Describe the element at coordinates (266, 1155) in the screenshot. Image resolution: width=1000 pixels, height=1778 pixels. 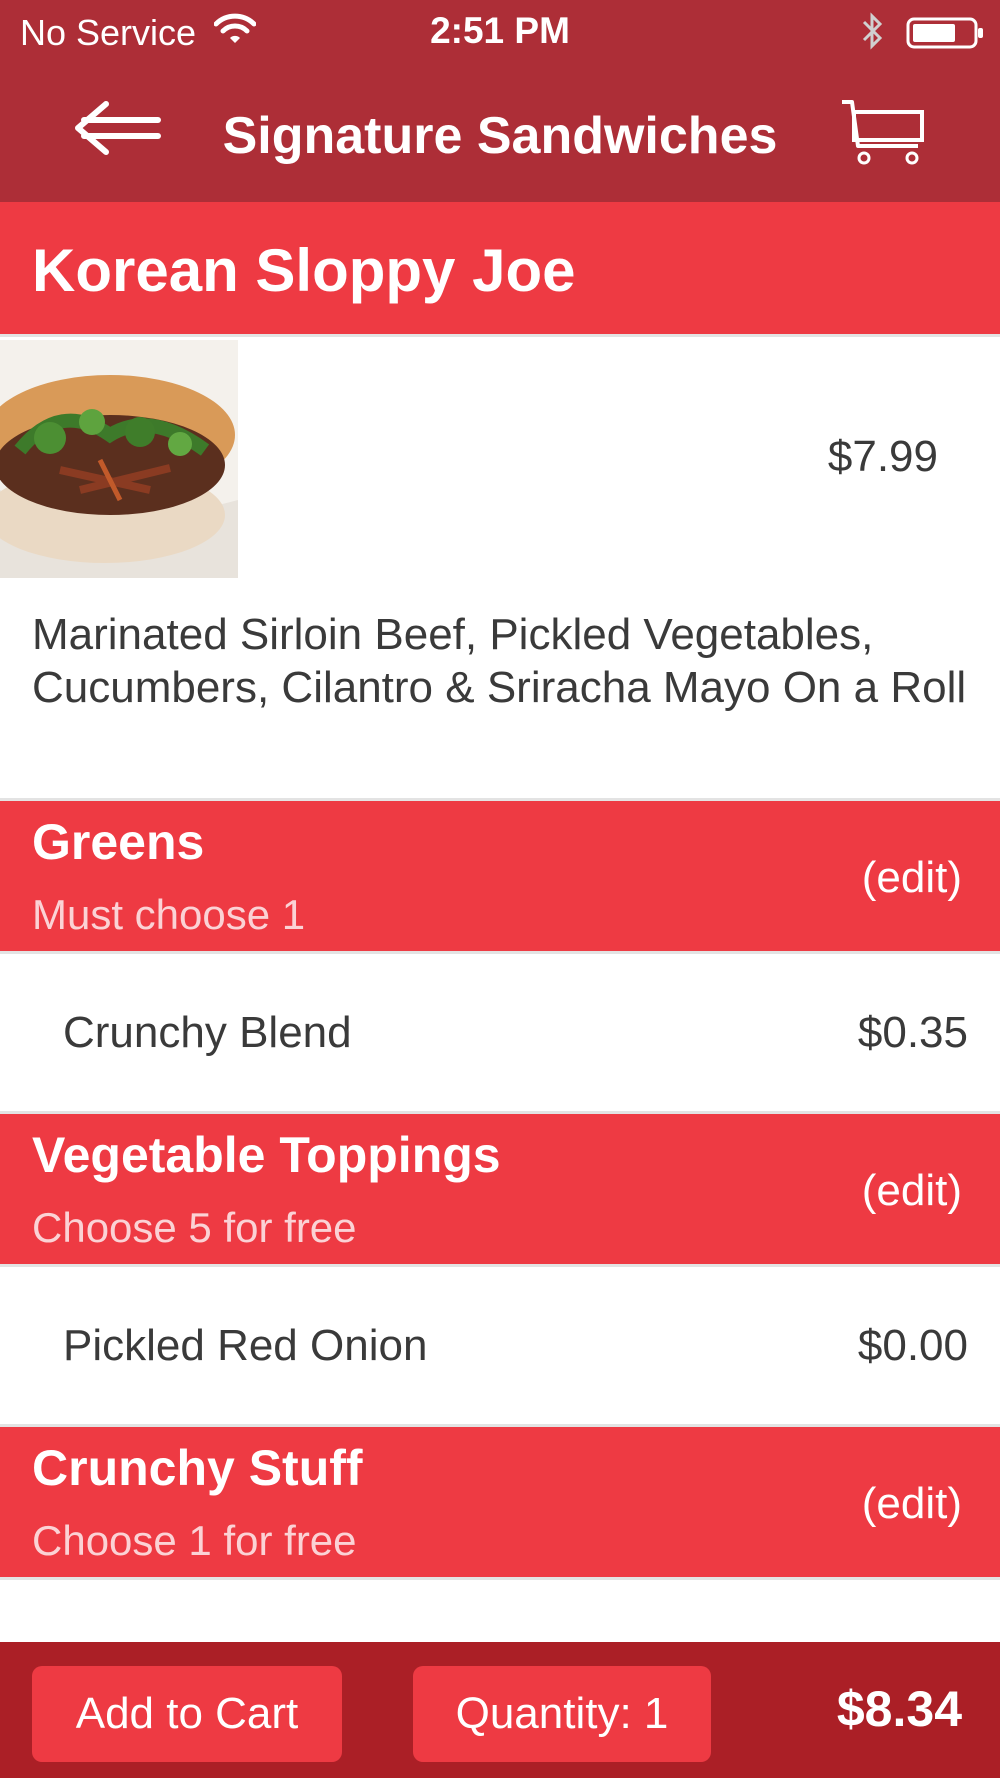
I see `section-title: Vegetable Toppings` at that location.